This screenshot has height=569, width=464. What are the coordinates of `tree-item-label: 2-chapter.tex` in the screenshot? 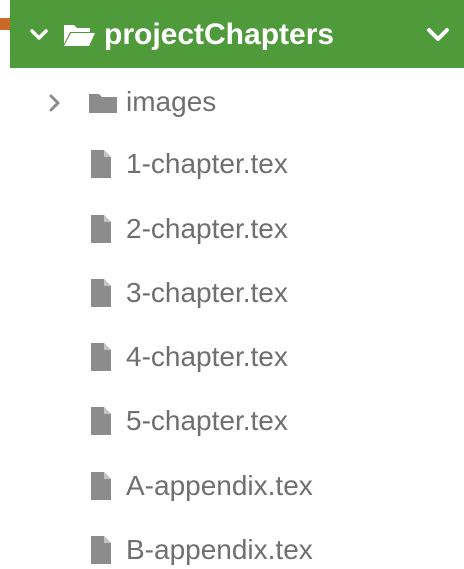 It's located at (207, 228).